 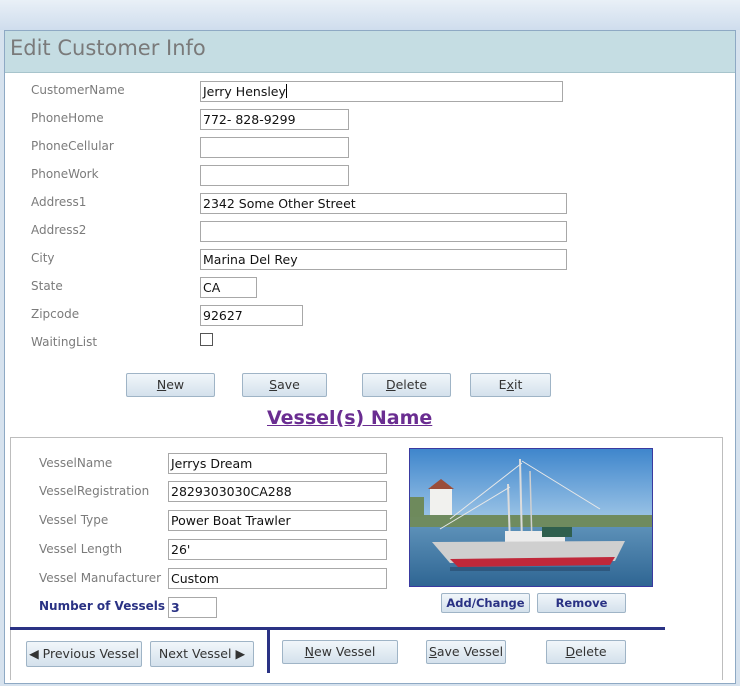 I want to click on address1-label: Address1, so click(x=59, y=202).